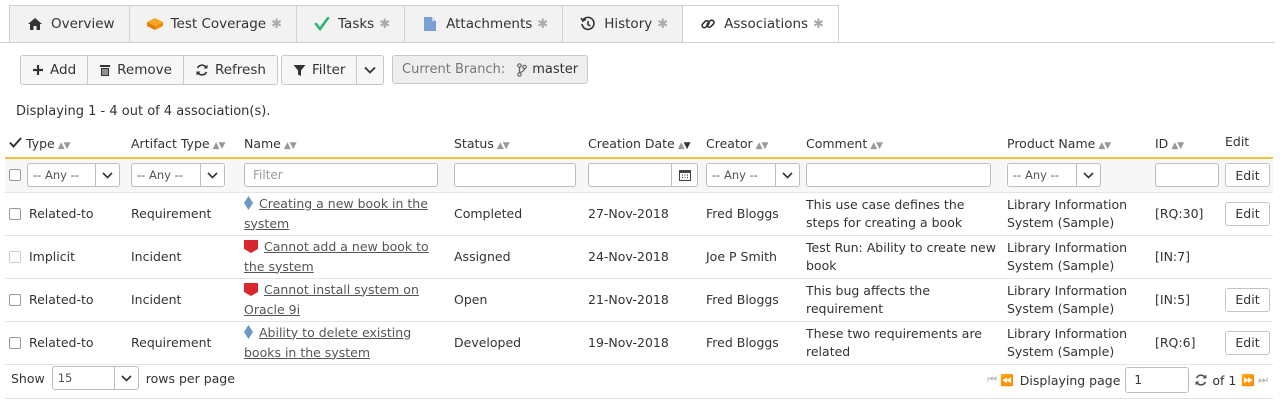  What do you see at coordinates (1077, 144) in the screenshot?
I see `column-header-product-name: Product Name ▲▼` at bounding box center [1077, 144].